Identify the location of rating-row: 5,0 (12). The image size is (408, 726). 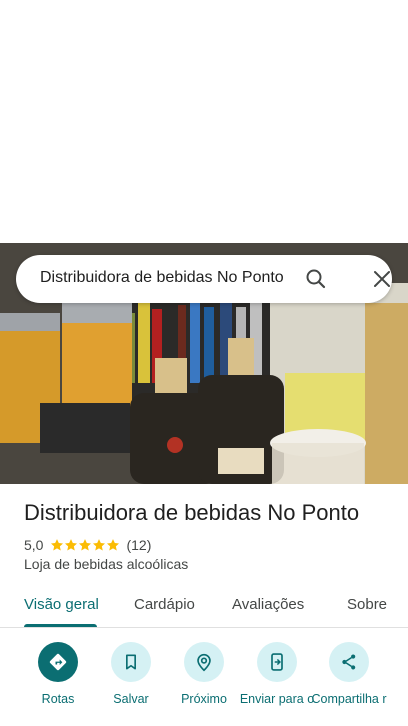
(87, 545).